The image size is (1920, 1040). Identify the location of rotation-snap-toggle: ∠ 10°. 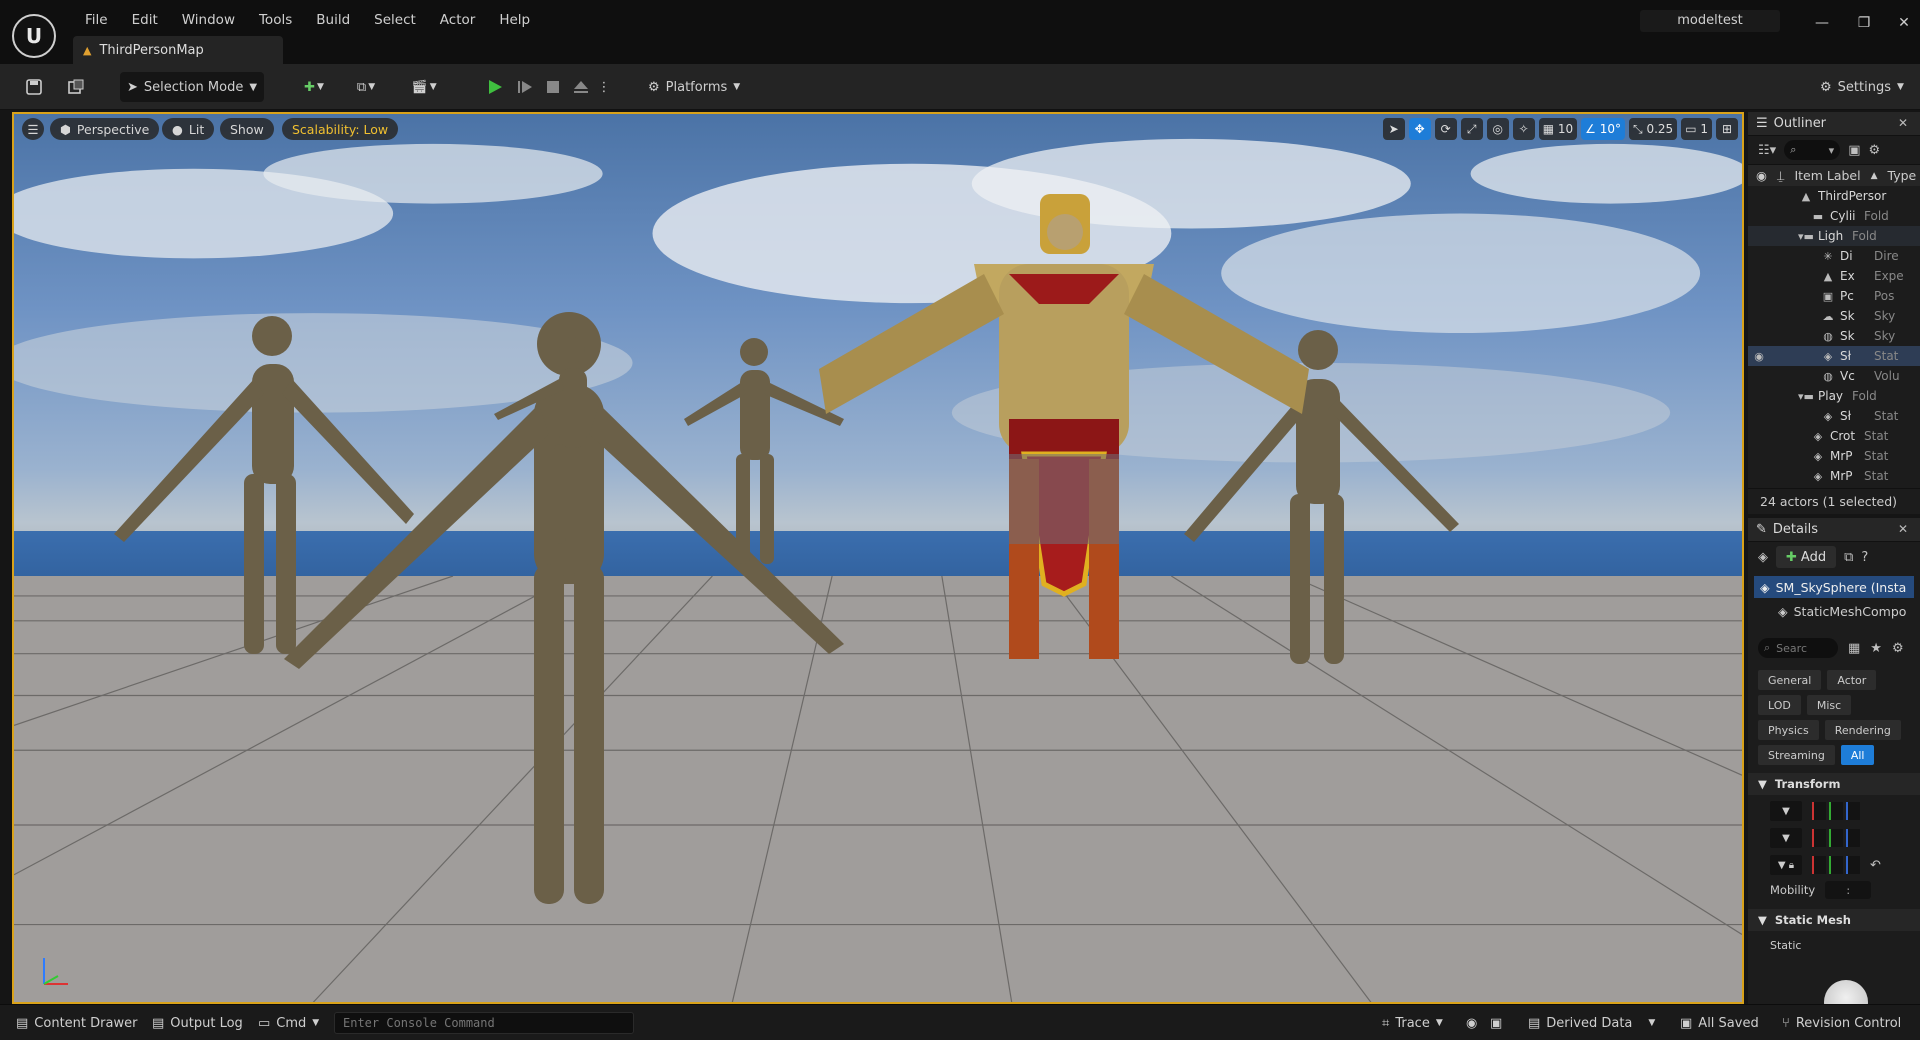
(1603, 129).